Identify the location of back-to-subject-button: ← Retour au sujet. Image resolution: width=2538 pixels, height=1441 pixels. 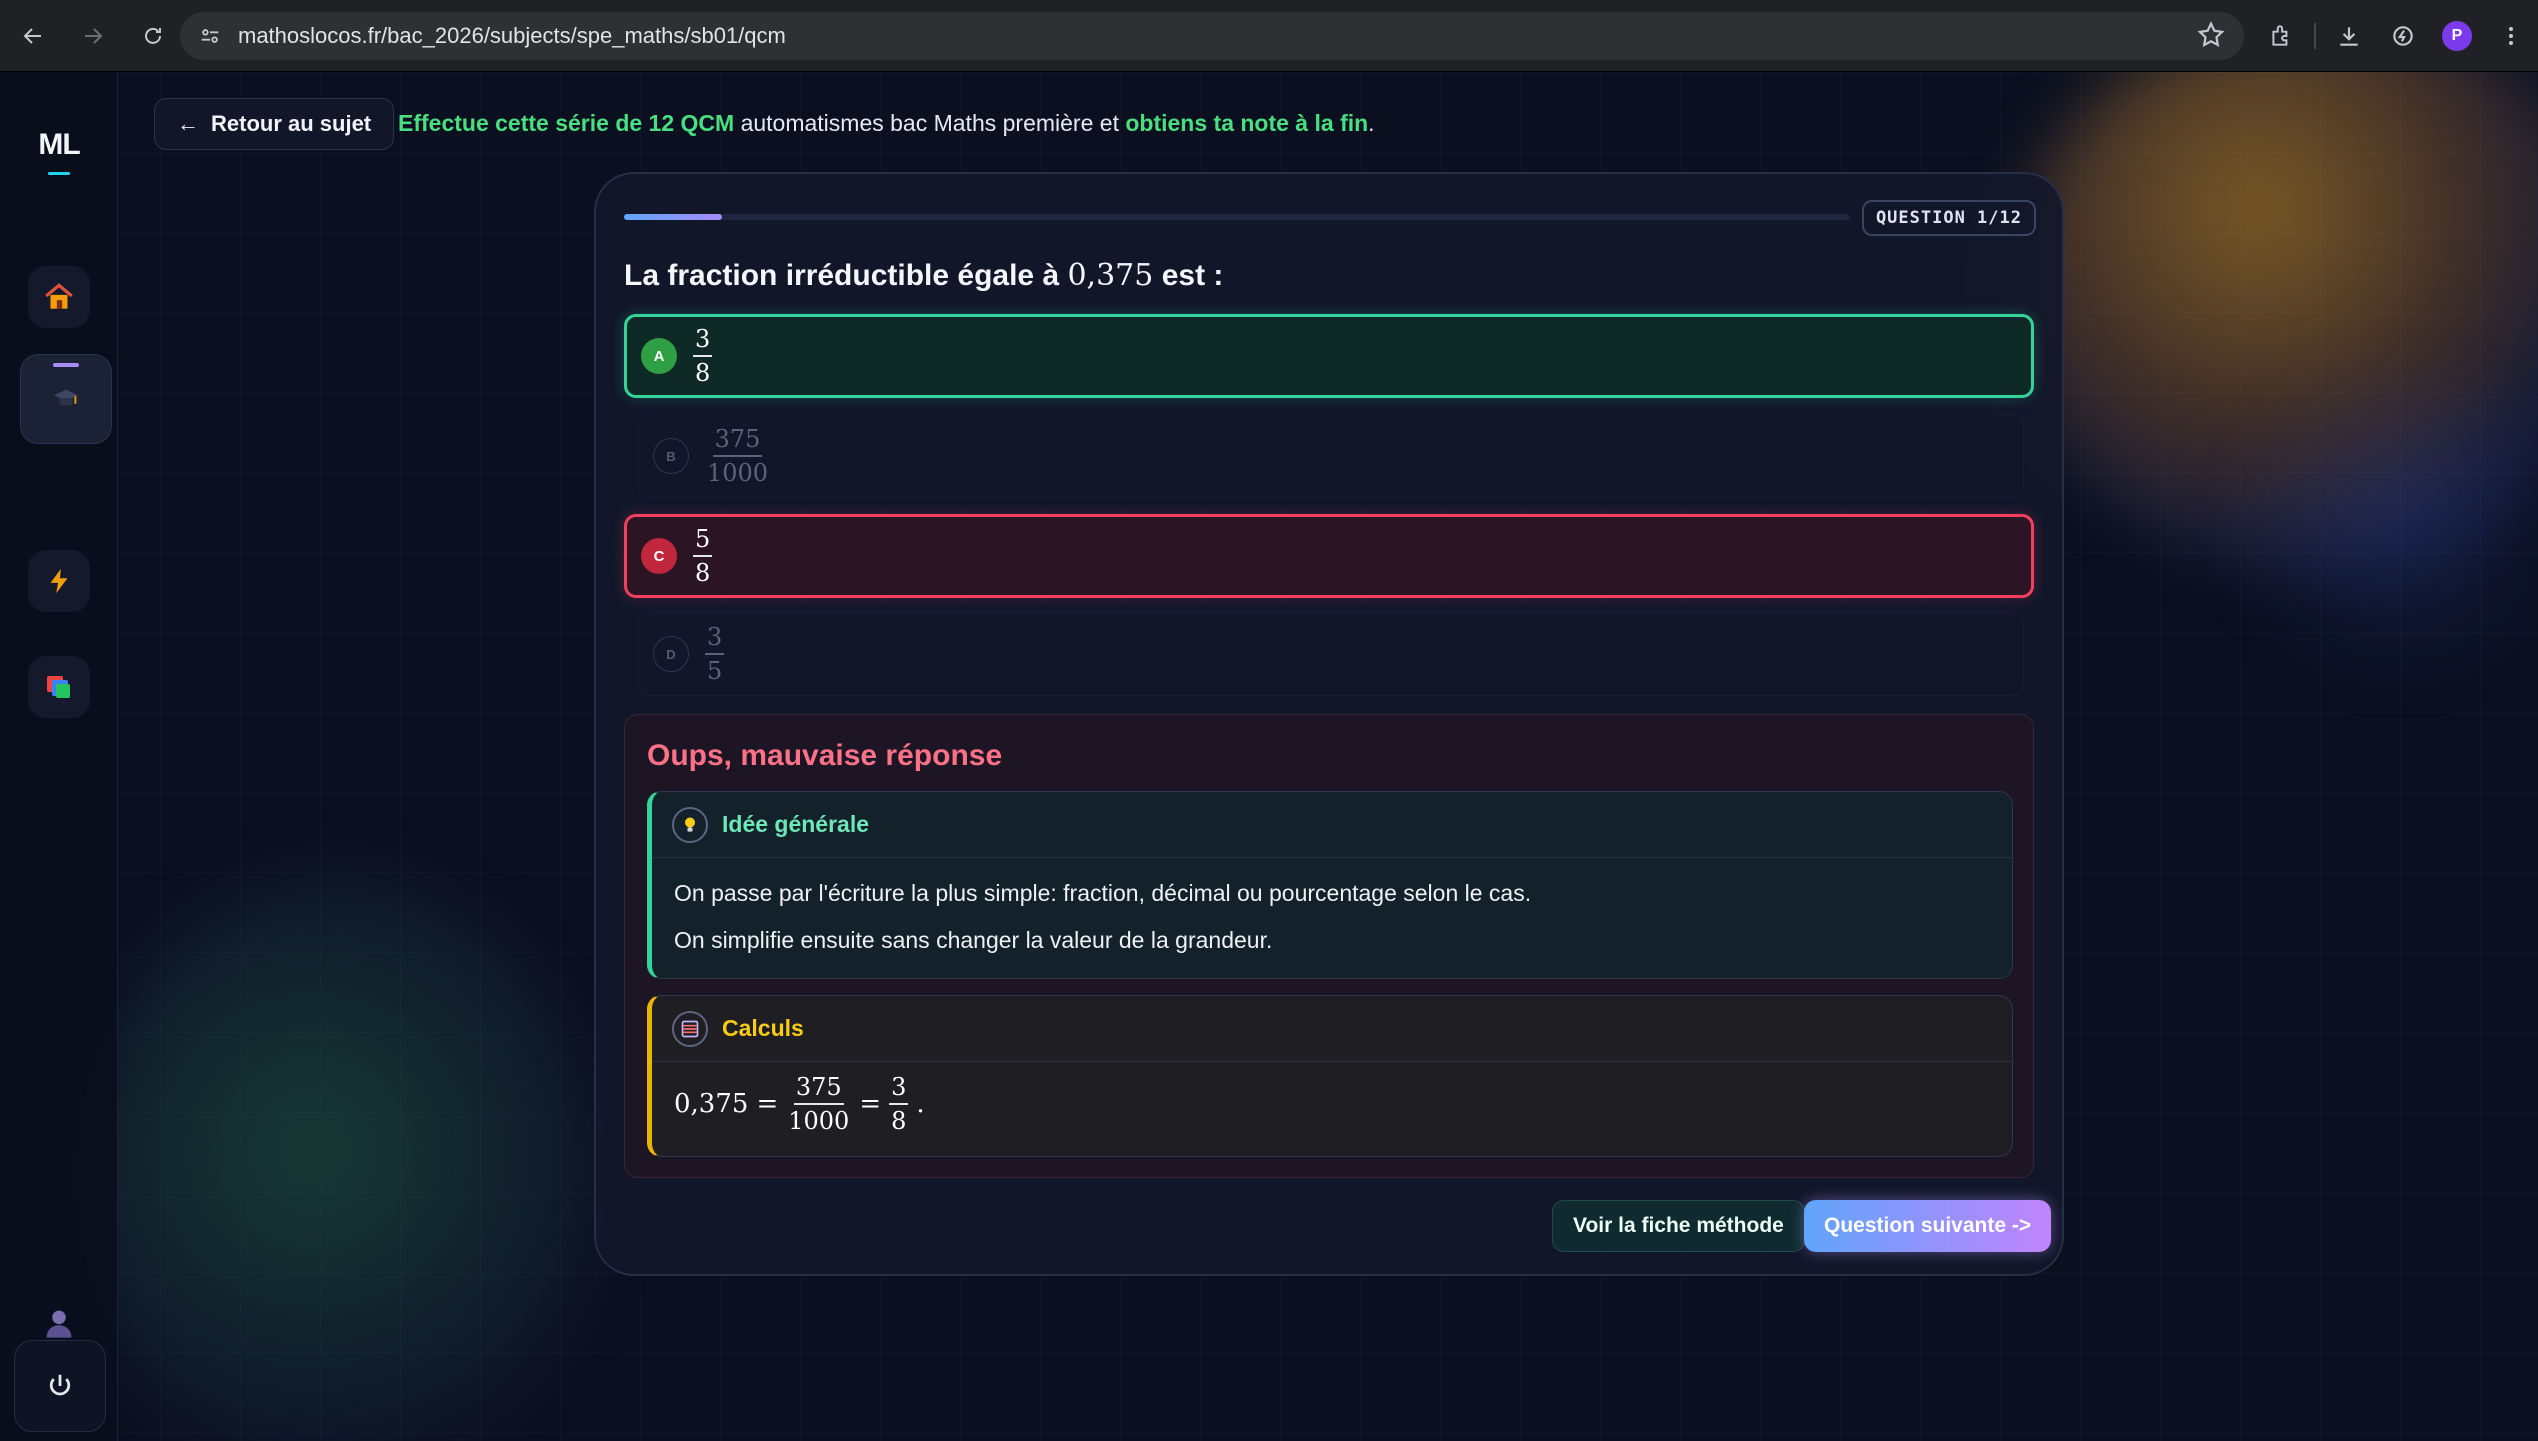
(274, 124).